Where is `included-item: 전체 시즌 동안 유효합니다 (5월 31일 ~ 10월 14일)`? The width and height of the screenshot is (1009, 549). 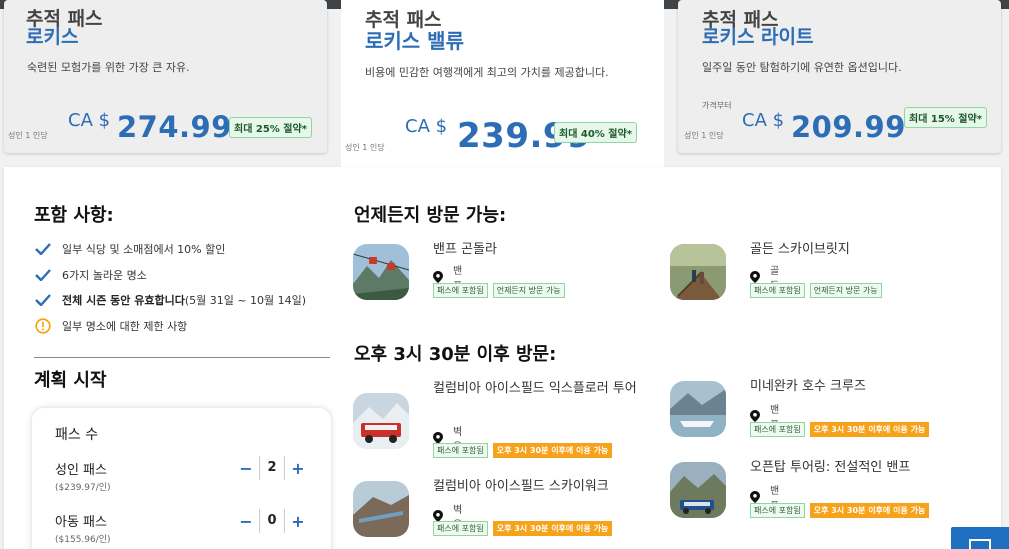 included-item: 전체 시즌 동안 유효합니다 (5월 31일 ~ 10월 14일) is located at coordinates (170, 300).